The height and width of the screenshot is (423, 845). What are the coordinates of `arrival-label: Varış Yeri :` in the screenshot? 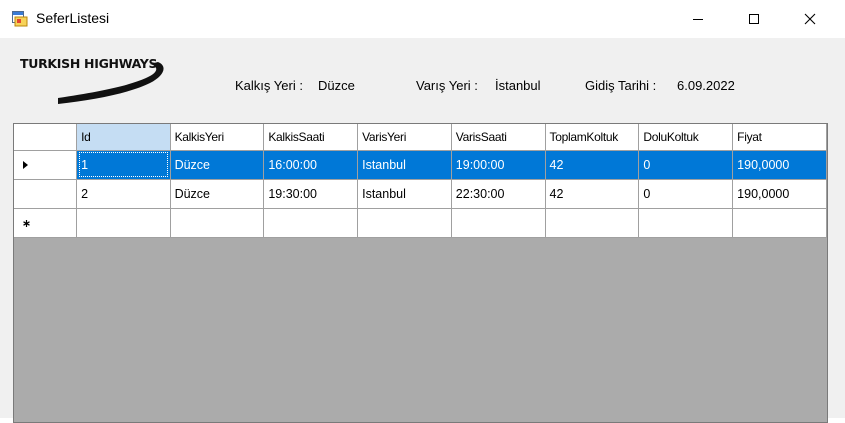 It's located at (447, 85).